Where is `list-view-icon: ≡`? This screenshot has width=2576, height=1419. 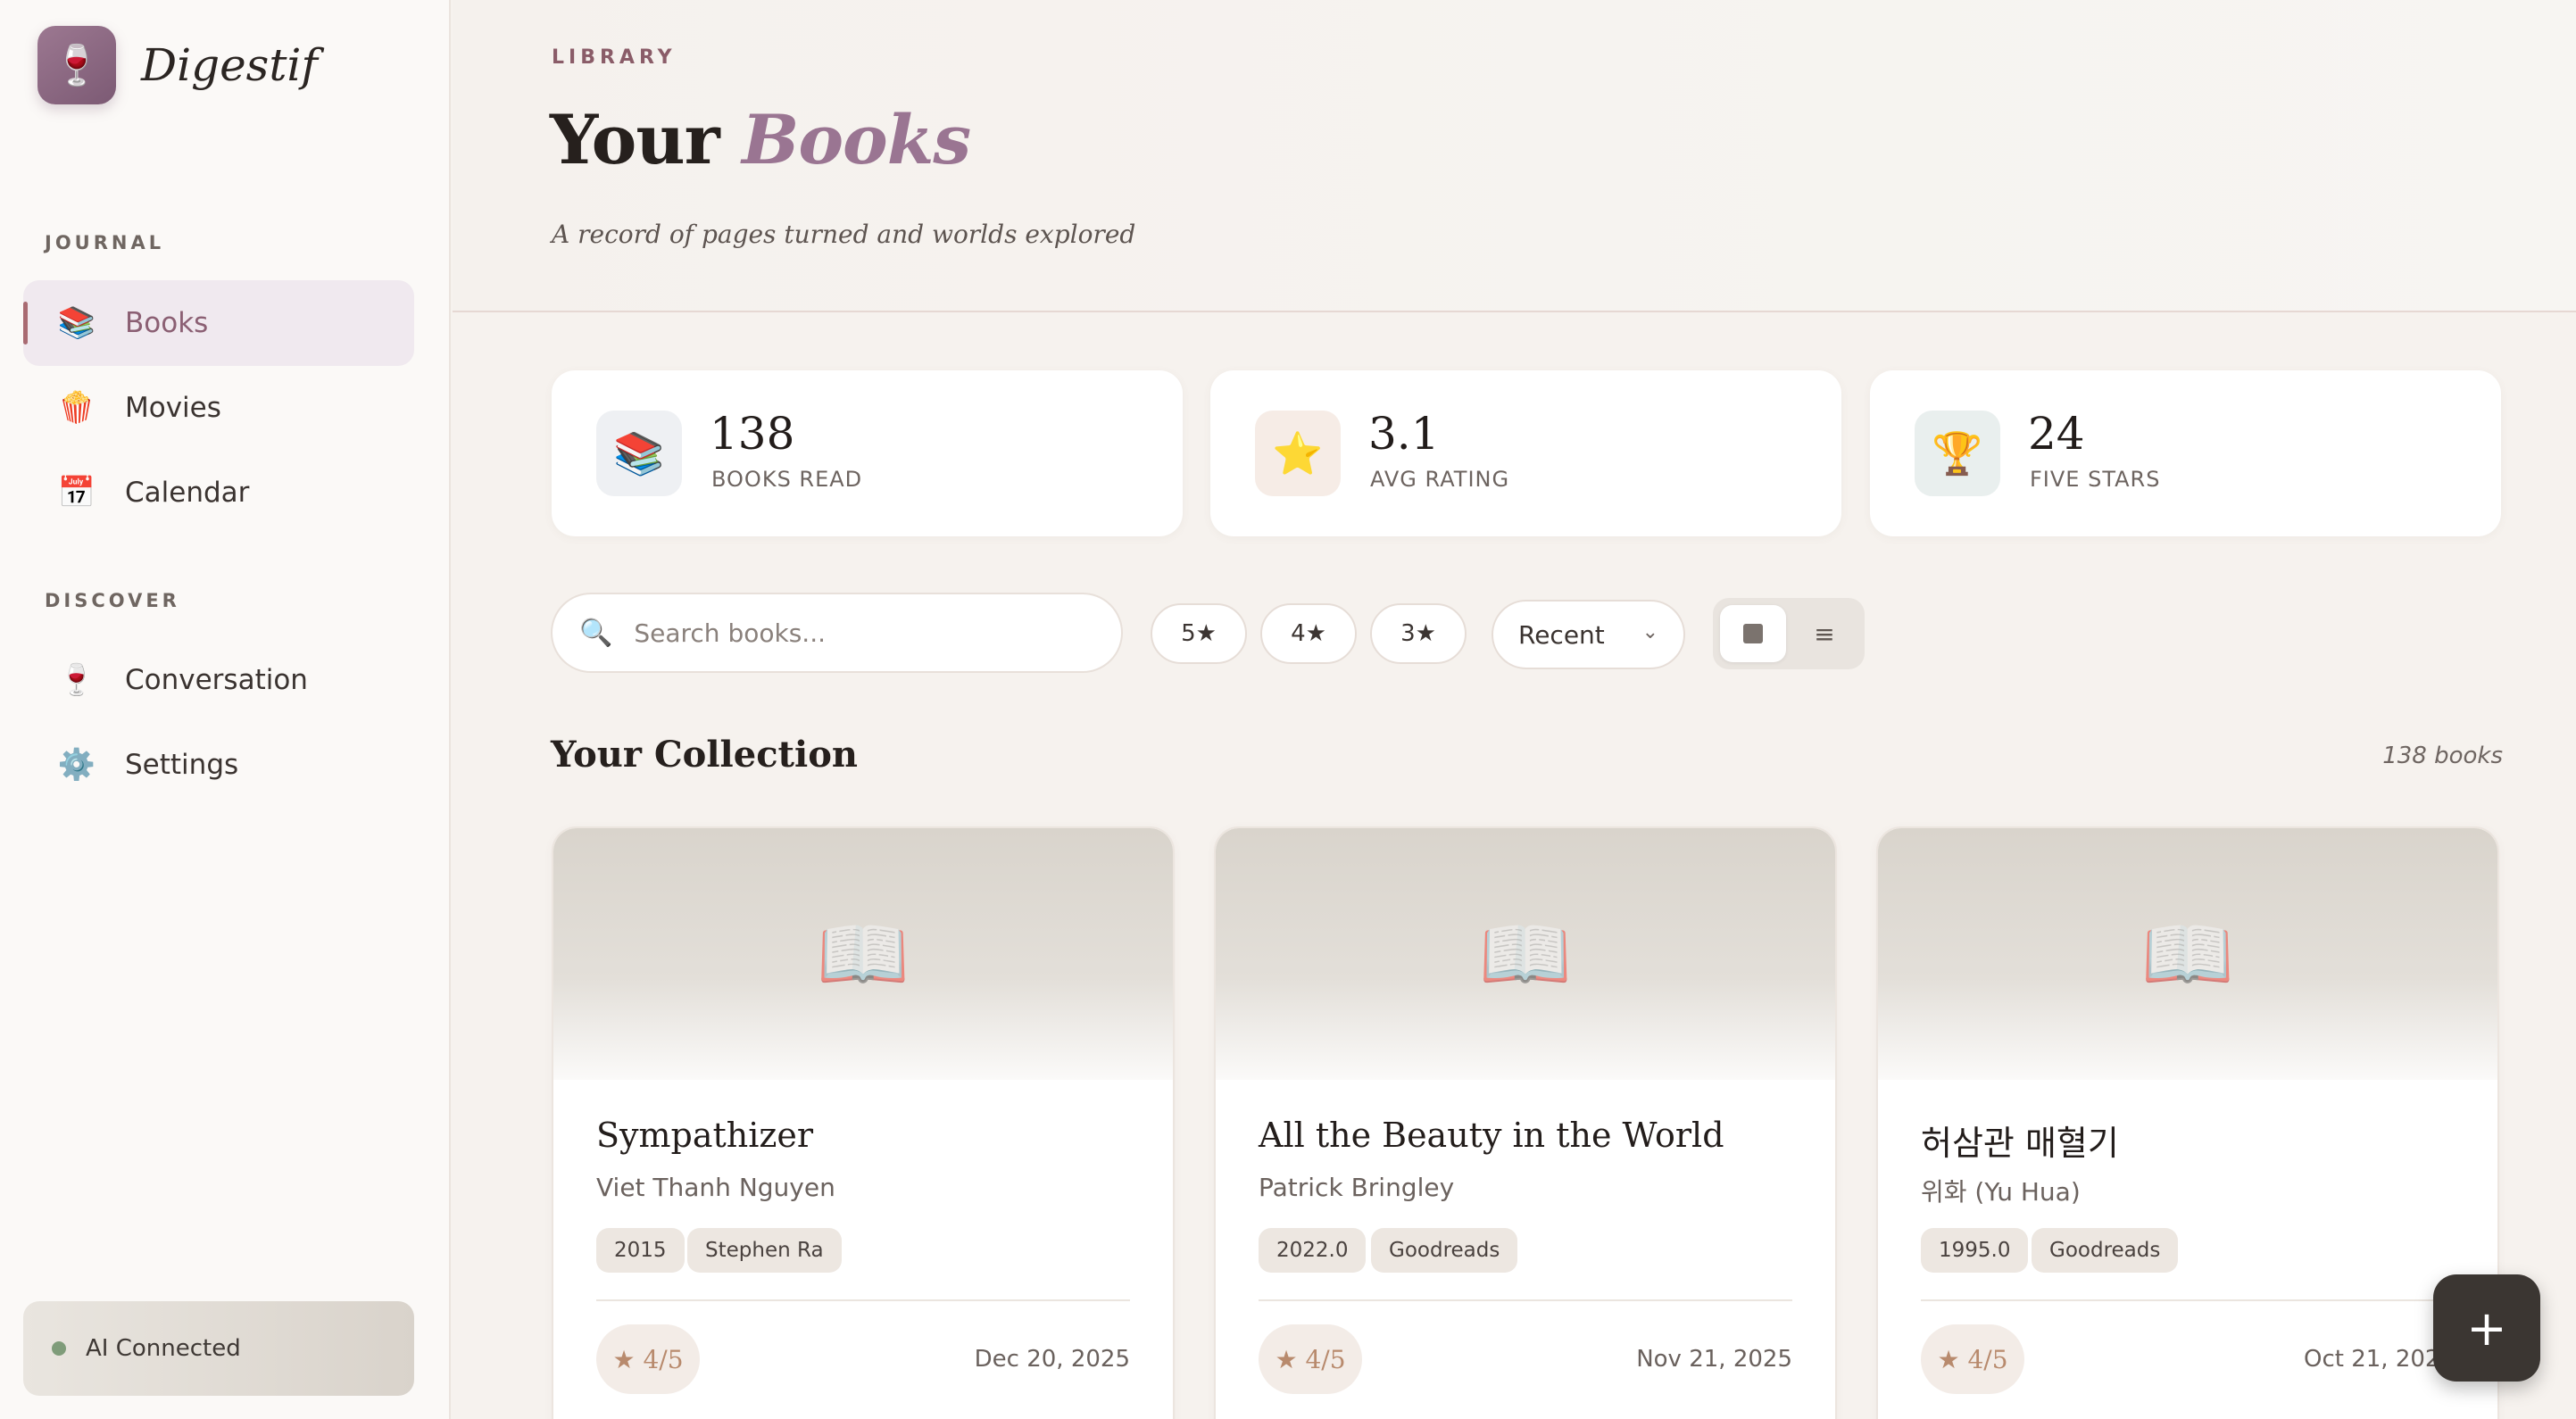 list-view-icon: ≡ is located at coordinates (1825, 634).